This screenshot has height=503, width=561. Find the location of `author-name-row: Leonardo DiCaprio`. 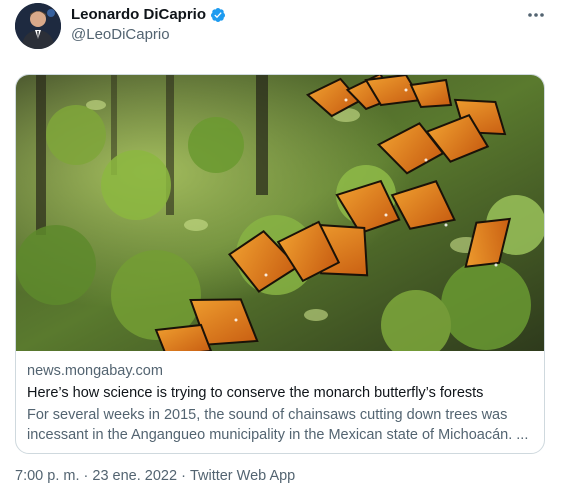

author-name-row: Leonardo DiCaprio is located at coordinates (148, 14).